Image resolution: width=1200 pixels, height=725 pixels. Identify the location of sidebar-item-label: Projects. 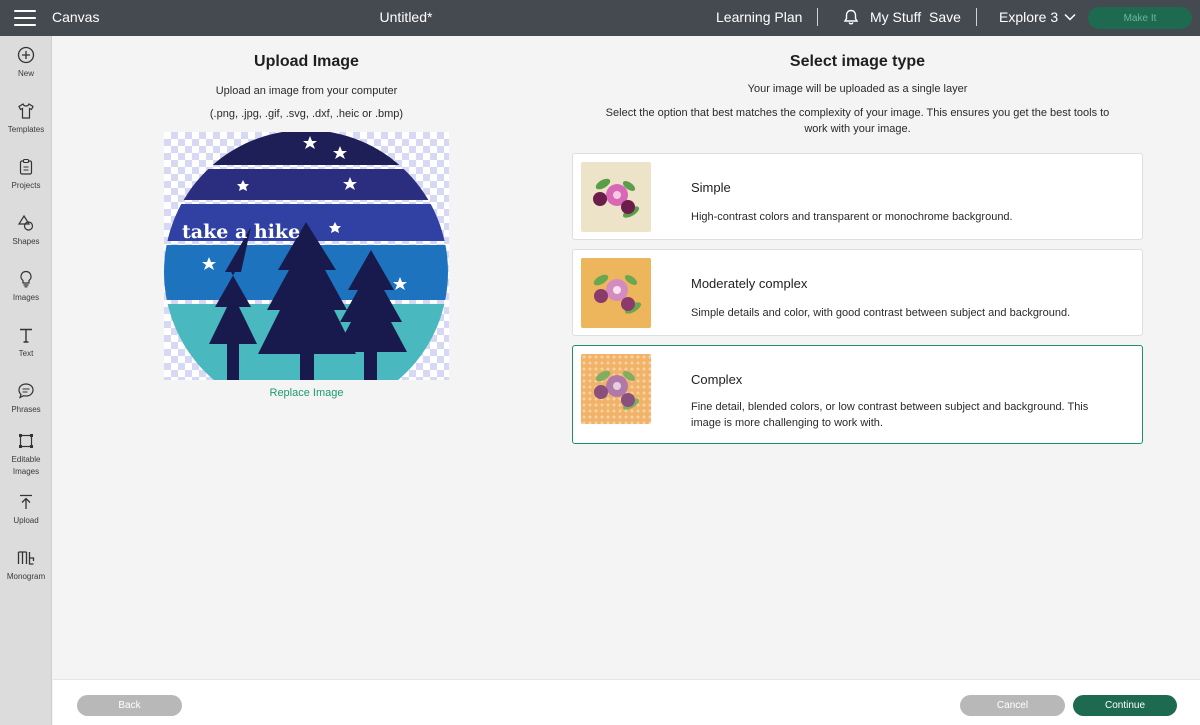
(26, 185).